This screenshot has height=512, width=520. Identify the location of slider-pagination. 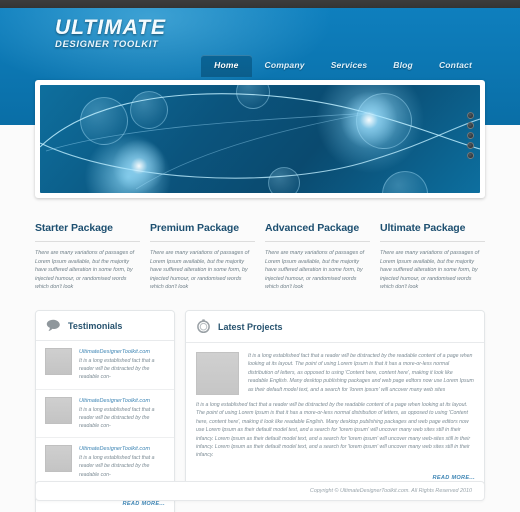
(470, 135).